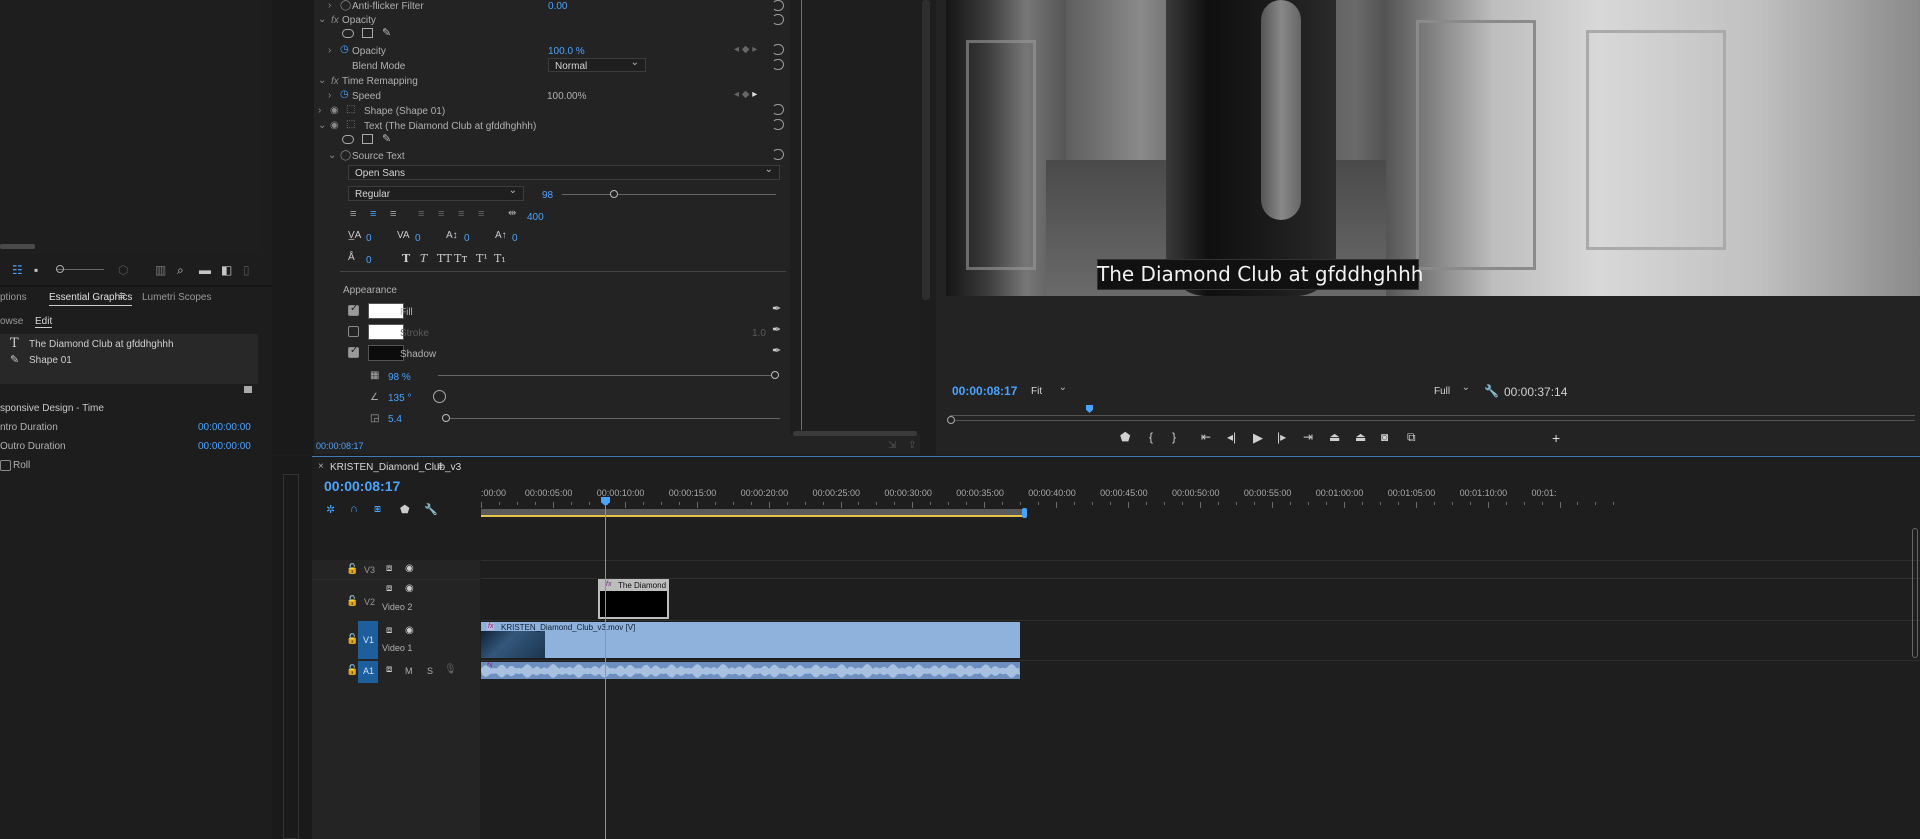 This screenshot has width=1920, height=839. Describe the element at coordinates (386, 353) in the screenshot. I see `shadow-color-swatch` at that location.